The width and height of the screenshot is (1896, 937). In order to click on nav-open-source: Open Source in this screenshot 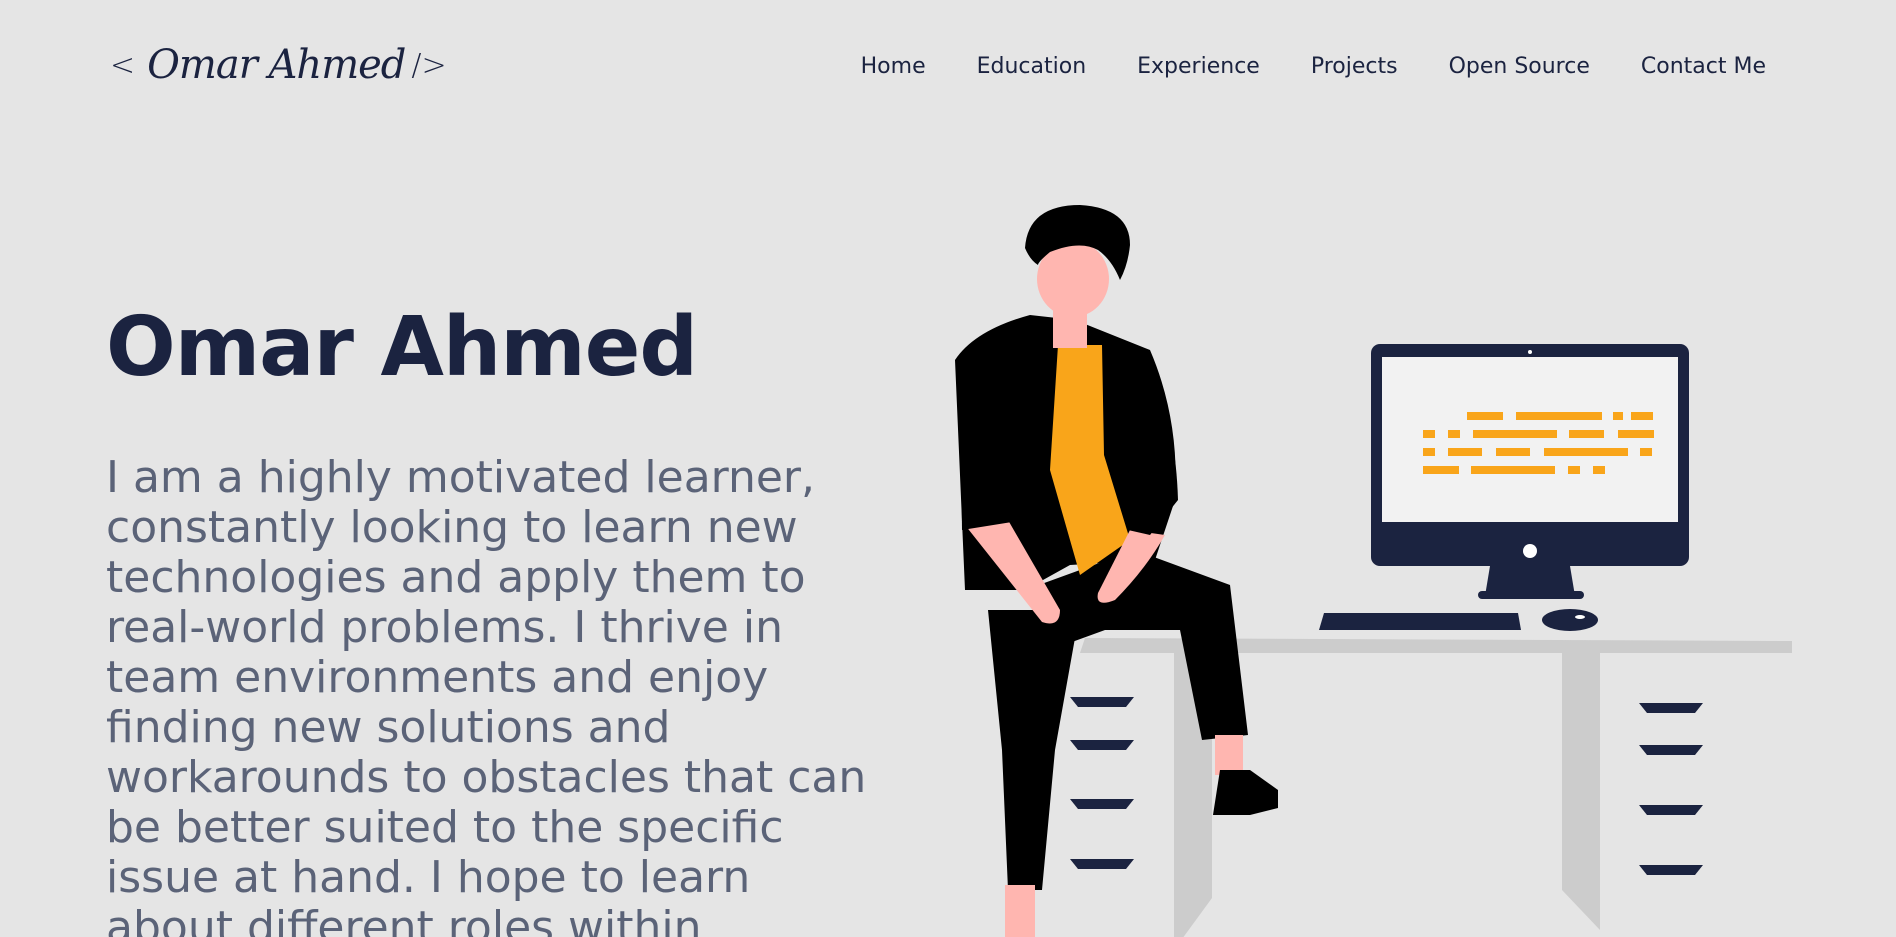, I will do `click(1519, 67)`.